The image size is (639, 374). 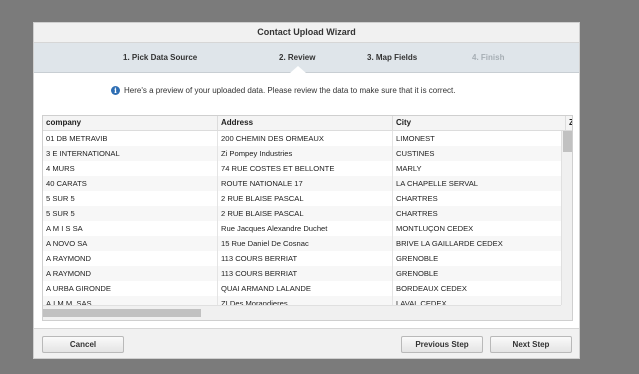 I want to click on grid-header: company Address City Z, so click(x=307, y=123).